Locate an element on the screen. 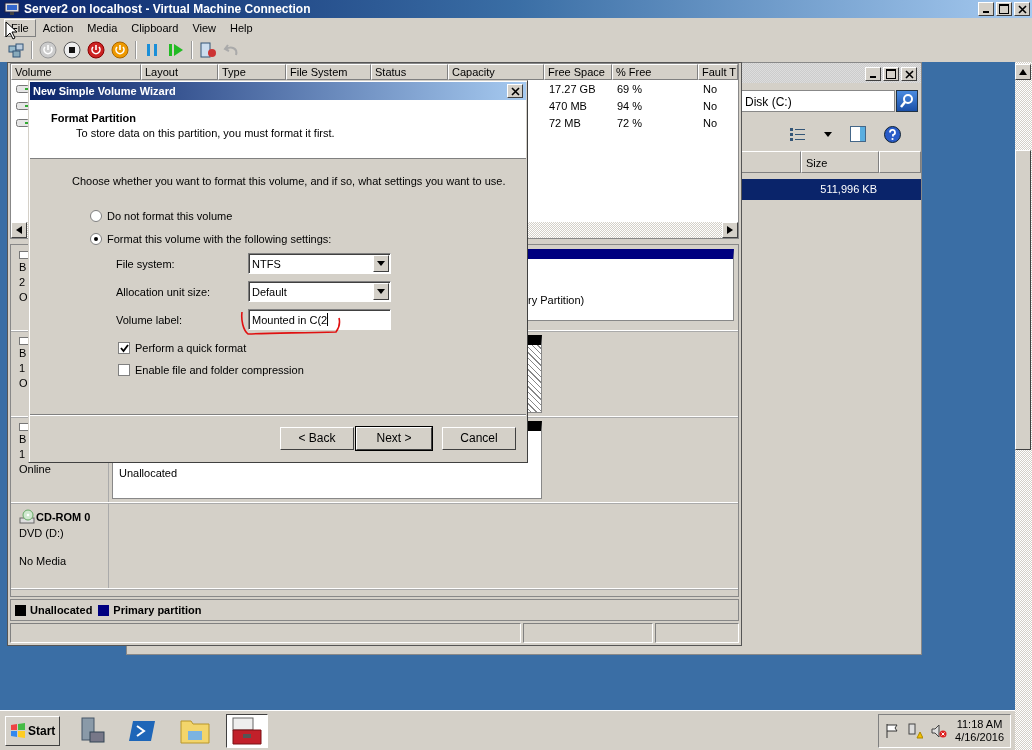 The width and height of the screenshot is (1032, 750). partition-label: ry Partition) is located at coordinates (556, 300).